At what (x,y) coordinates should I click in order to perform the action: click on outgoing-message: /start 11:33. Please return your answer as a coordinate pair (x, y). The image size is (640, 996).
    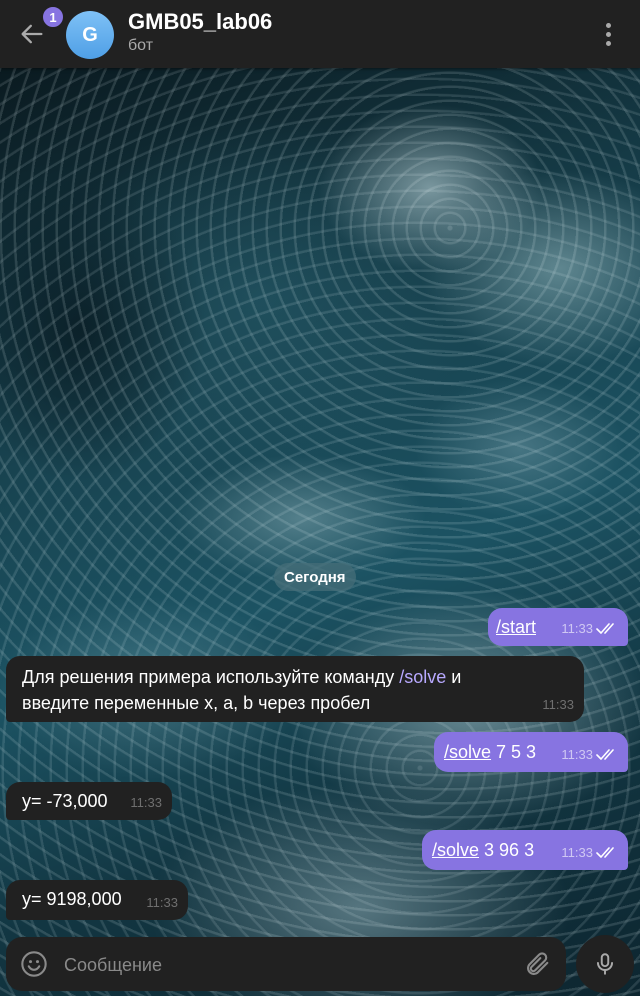
    Looking at the image, I should click on (558, 627).